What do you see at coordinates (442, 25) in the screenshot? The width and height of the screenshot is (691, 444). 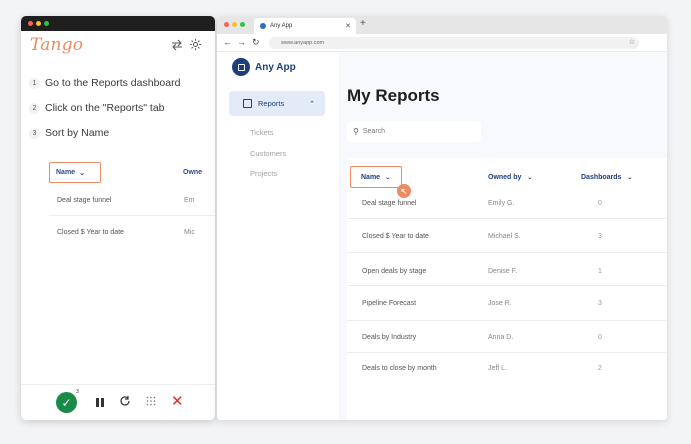 I see `browser-tabbar: Any App ✕ +` at bounding box center [442, 25].